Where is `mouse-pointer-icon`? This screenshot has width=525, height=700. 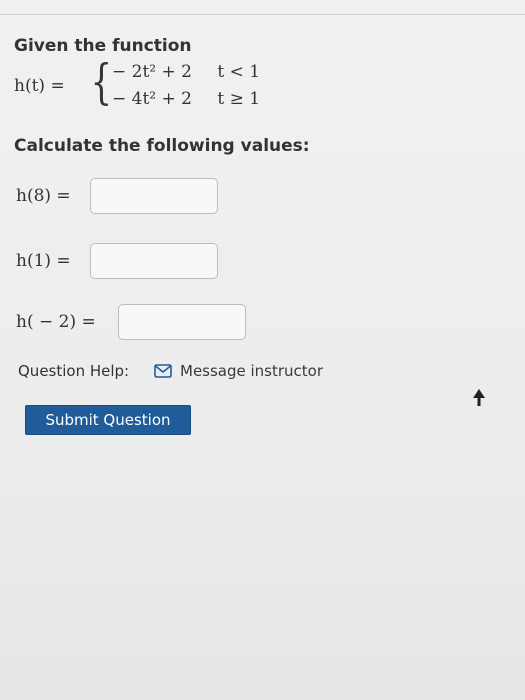
mouse-pointer-icon is located at coordinates (479, 397).